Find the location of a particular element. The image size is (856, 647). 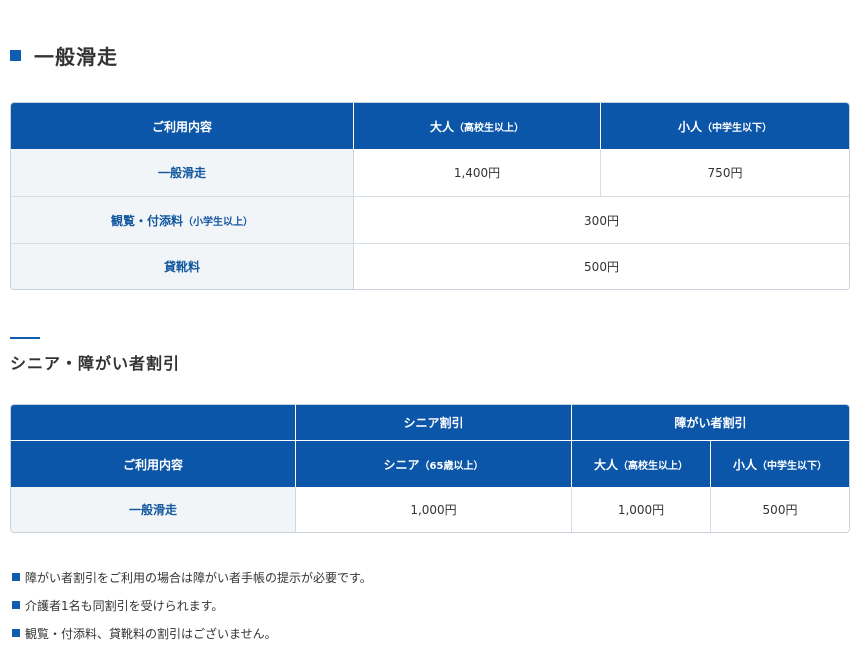

section-title: 一般滑走 is located at coordinates (76, 56).